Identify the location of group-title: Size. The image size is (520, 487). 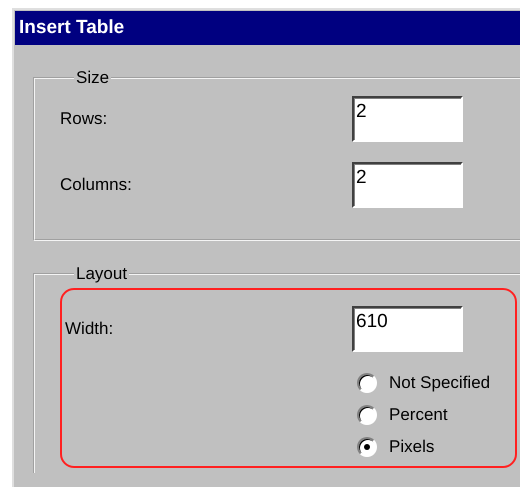
(92, 77).